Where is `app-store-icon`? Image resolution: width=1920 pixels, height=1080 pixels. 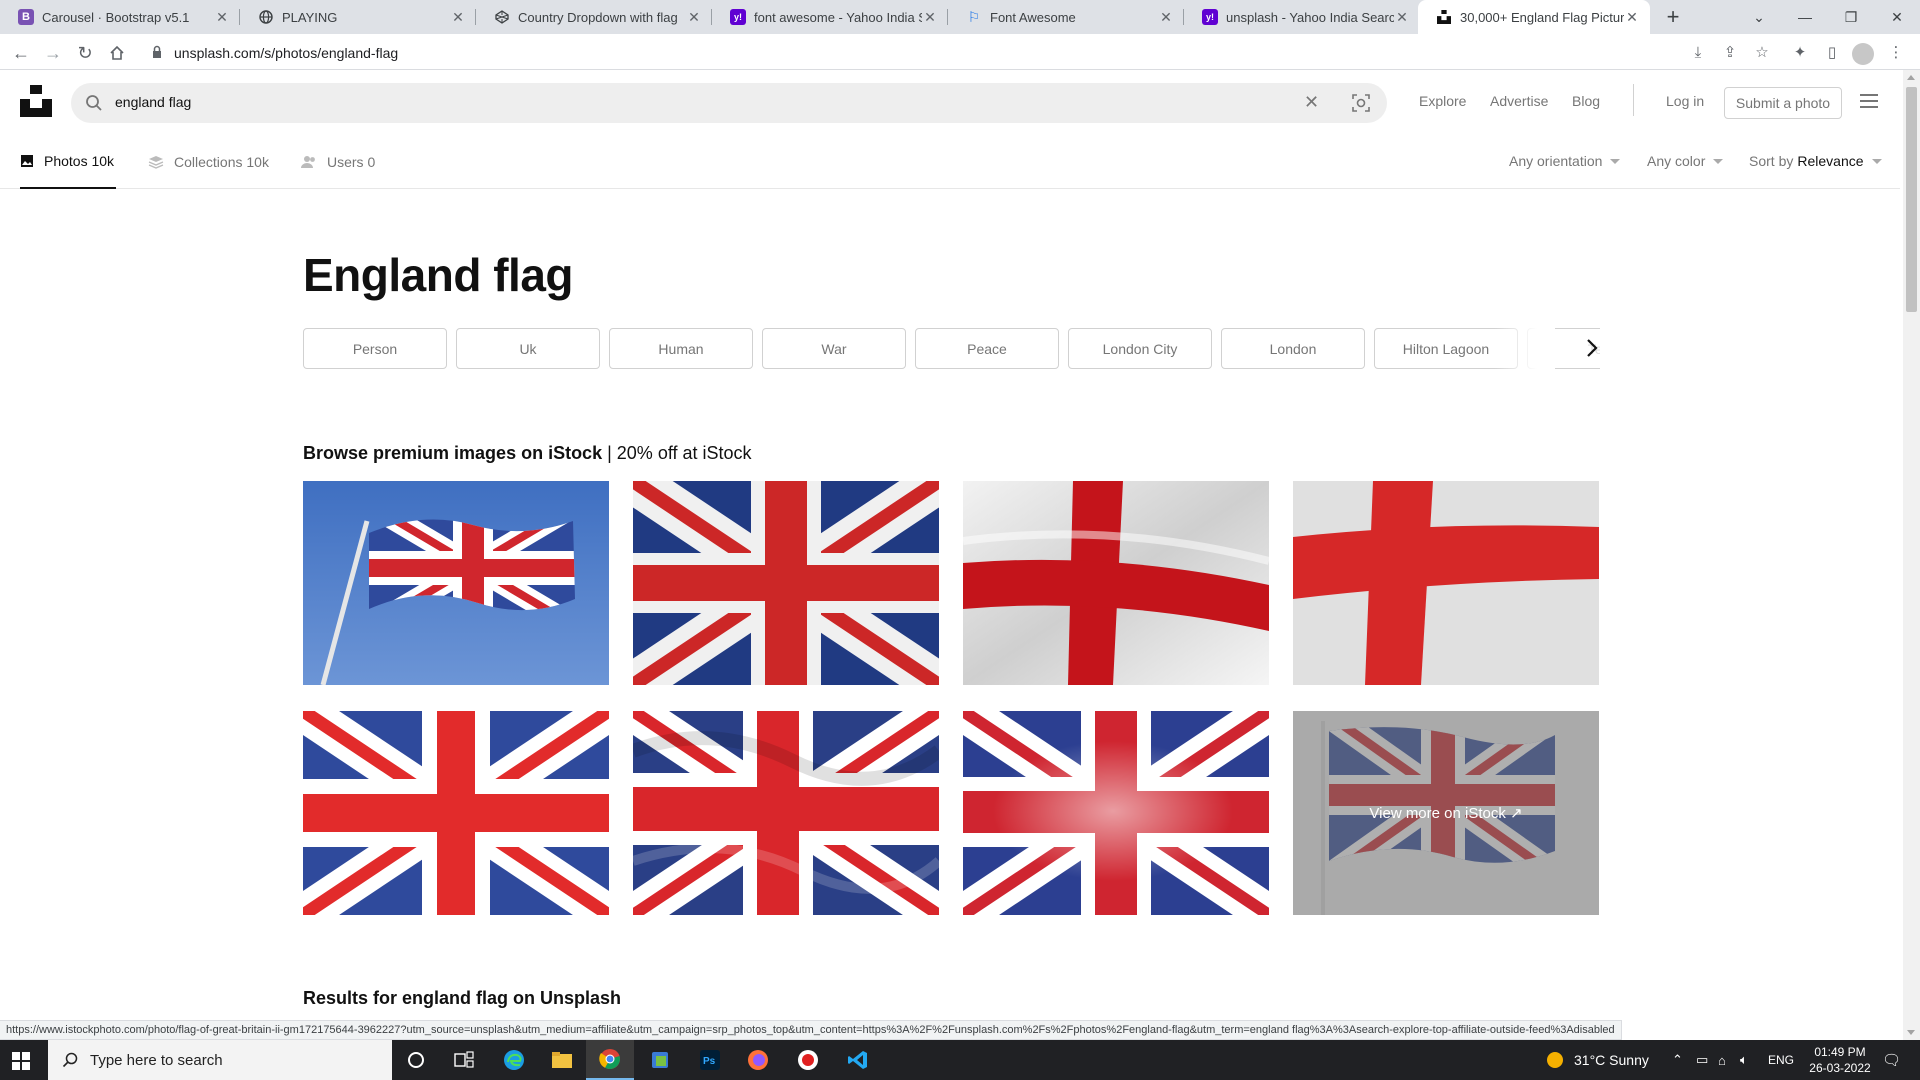 app-store-icon is located at coordinates (660, 1060).